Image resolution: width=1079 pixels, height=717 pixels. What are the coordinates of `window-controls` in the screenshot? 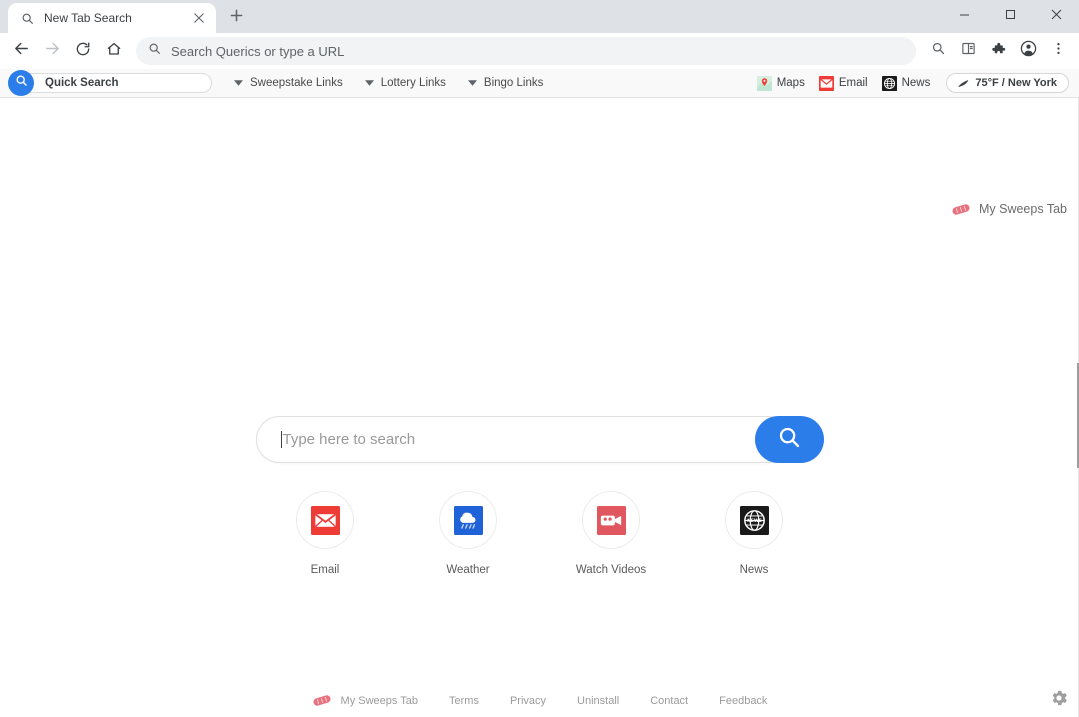 It's located at (1010, 16).